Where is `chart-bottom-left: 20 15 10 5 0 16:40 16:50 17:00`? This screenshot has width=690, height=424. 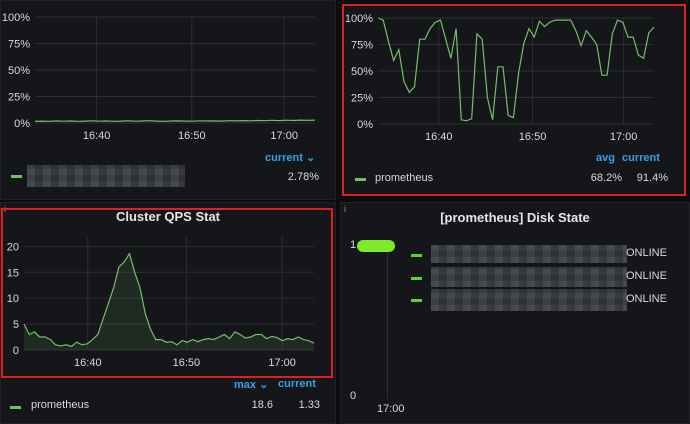 chart-bottom-left: 20 15 10 5 0 16:40 16:50 17:00 is located at coordinates (161, 302).